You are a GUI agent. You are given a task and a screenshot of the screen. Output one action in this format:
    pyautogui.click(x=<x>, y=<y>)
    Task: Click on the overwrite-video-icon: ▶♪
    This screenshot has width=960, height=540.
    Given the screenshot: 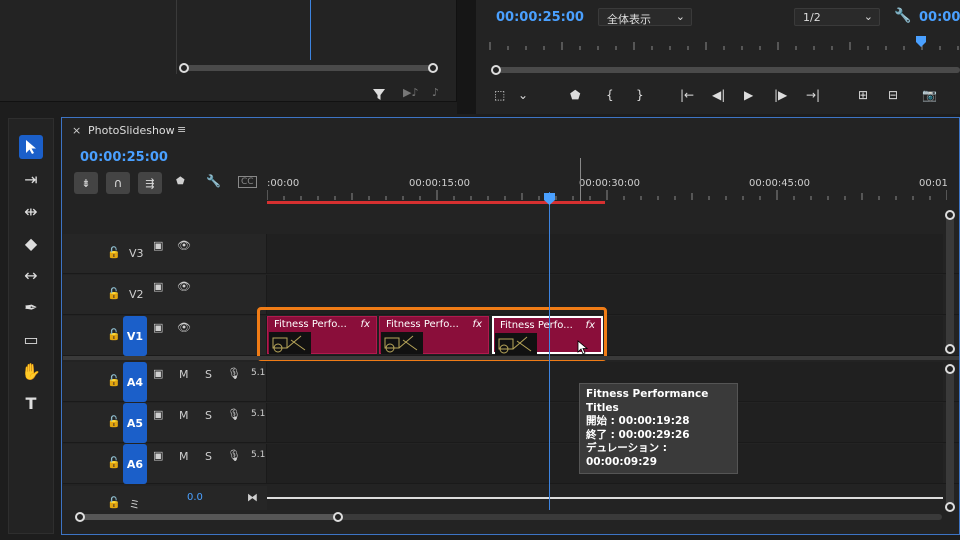 What is the action you would take?
    pyautogui.click(x=410, y=92)
    